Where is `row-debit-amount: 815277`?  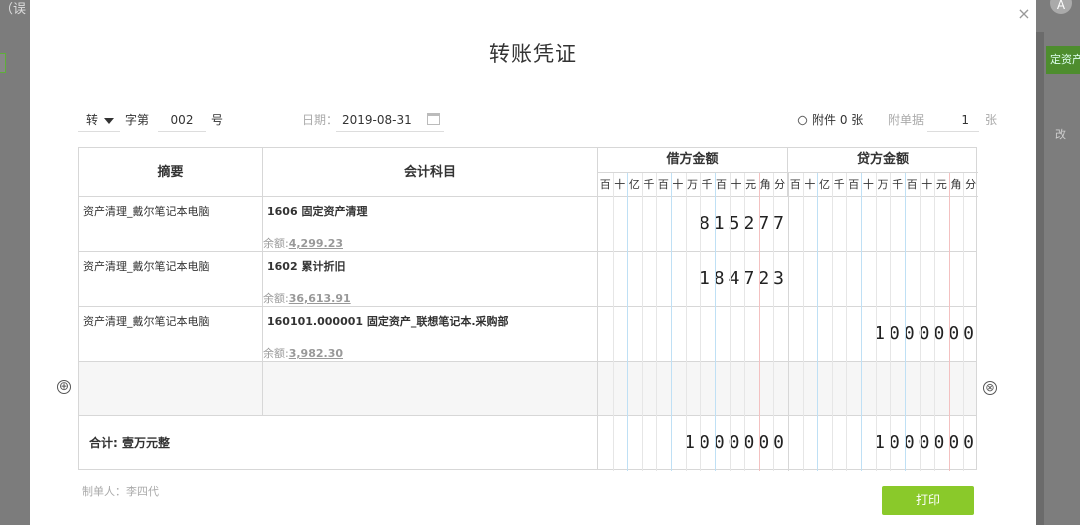
row-debit-amount: 815277 is located at coordinates (693, 224).